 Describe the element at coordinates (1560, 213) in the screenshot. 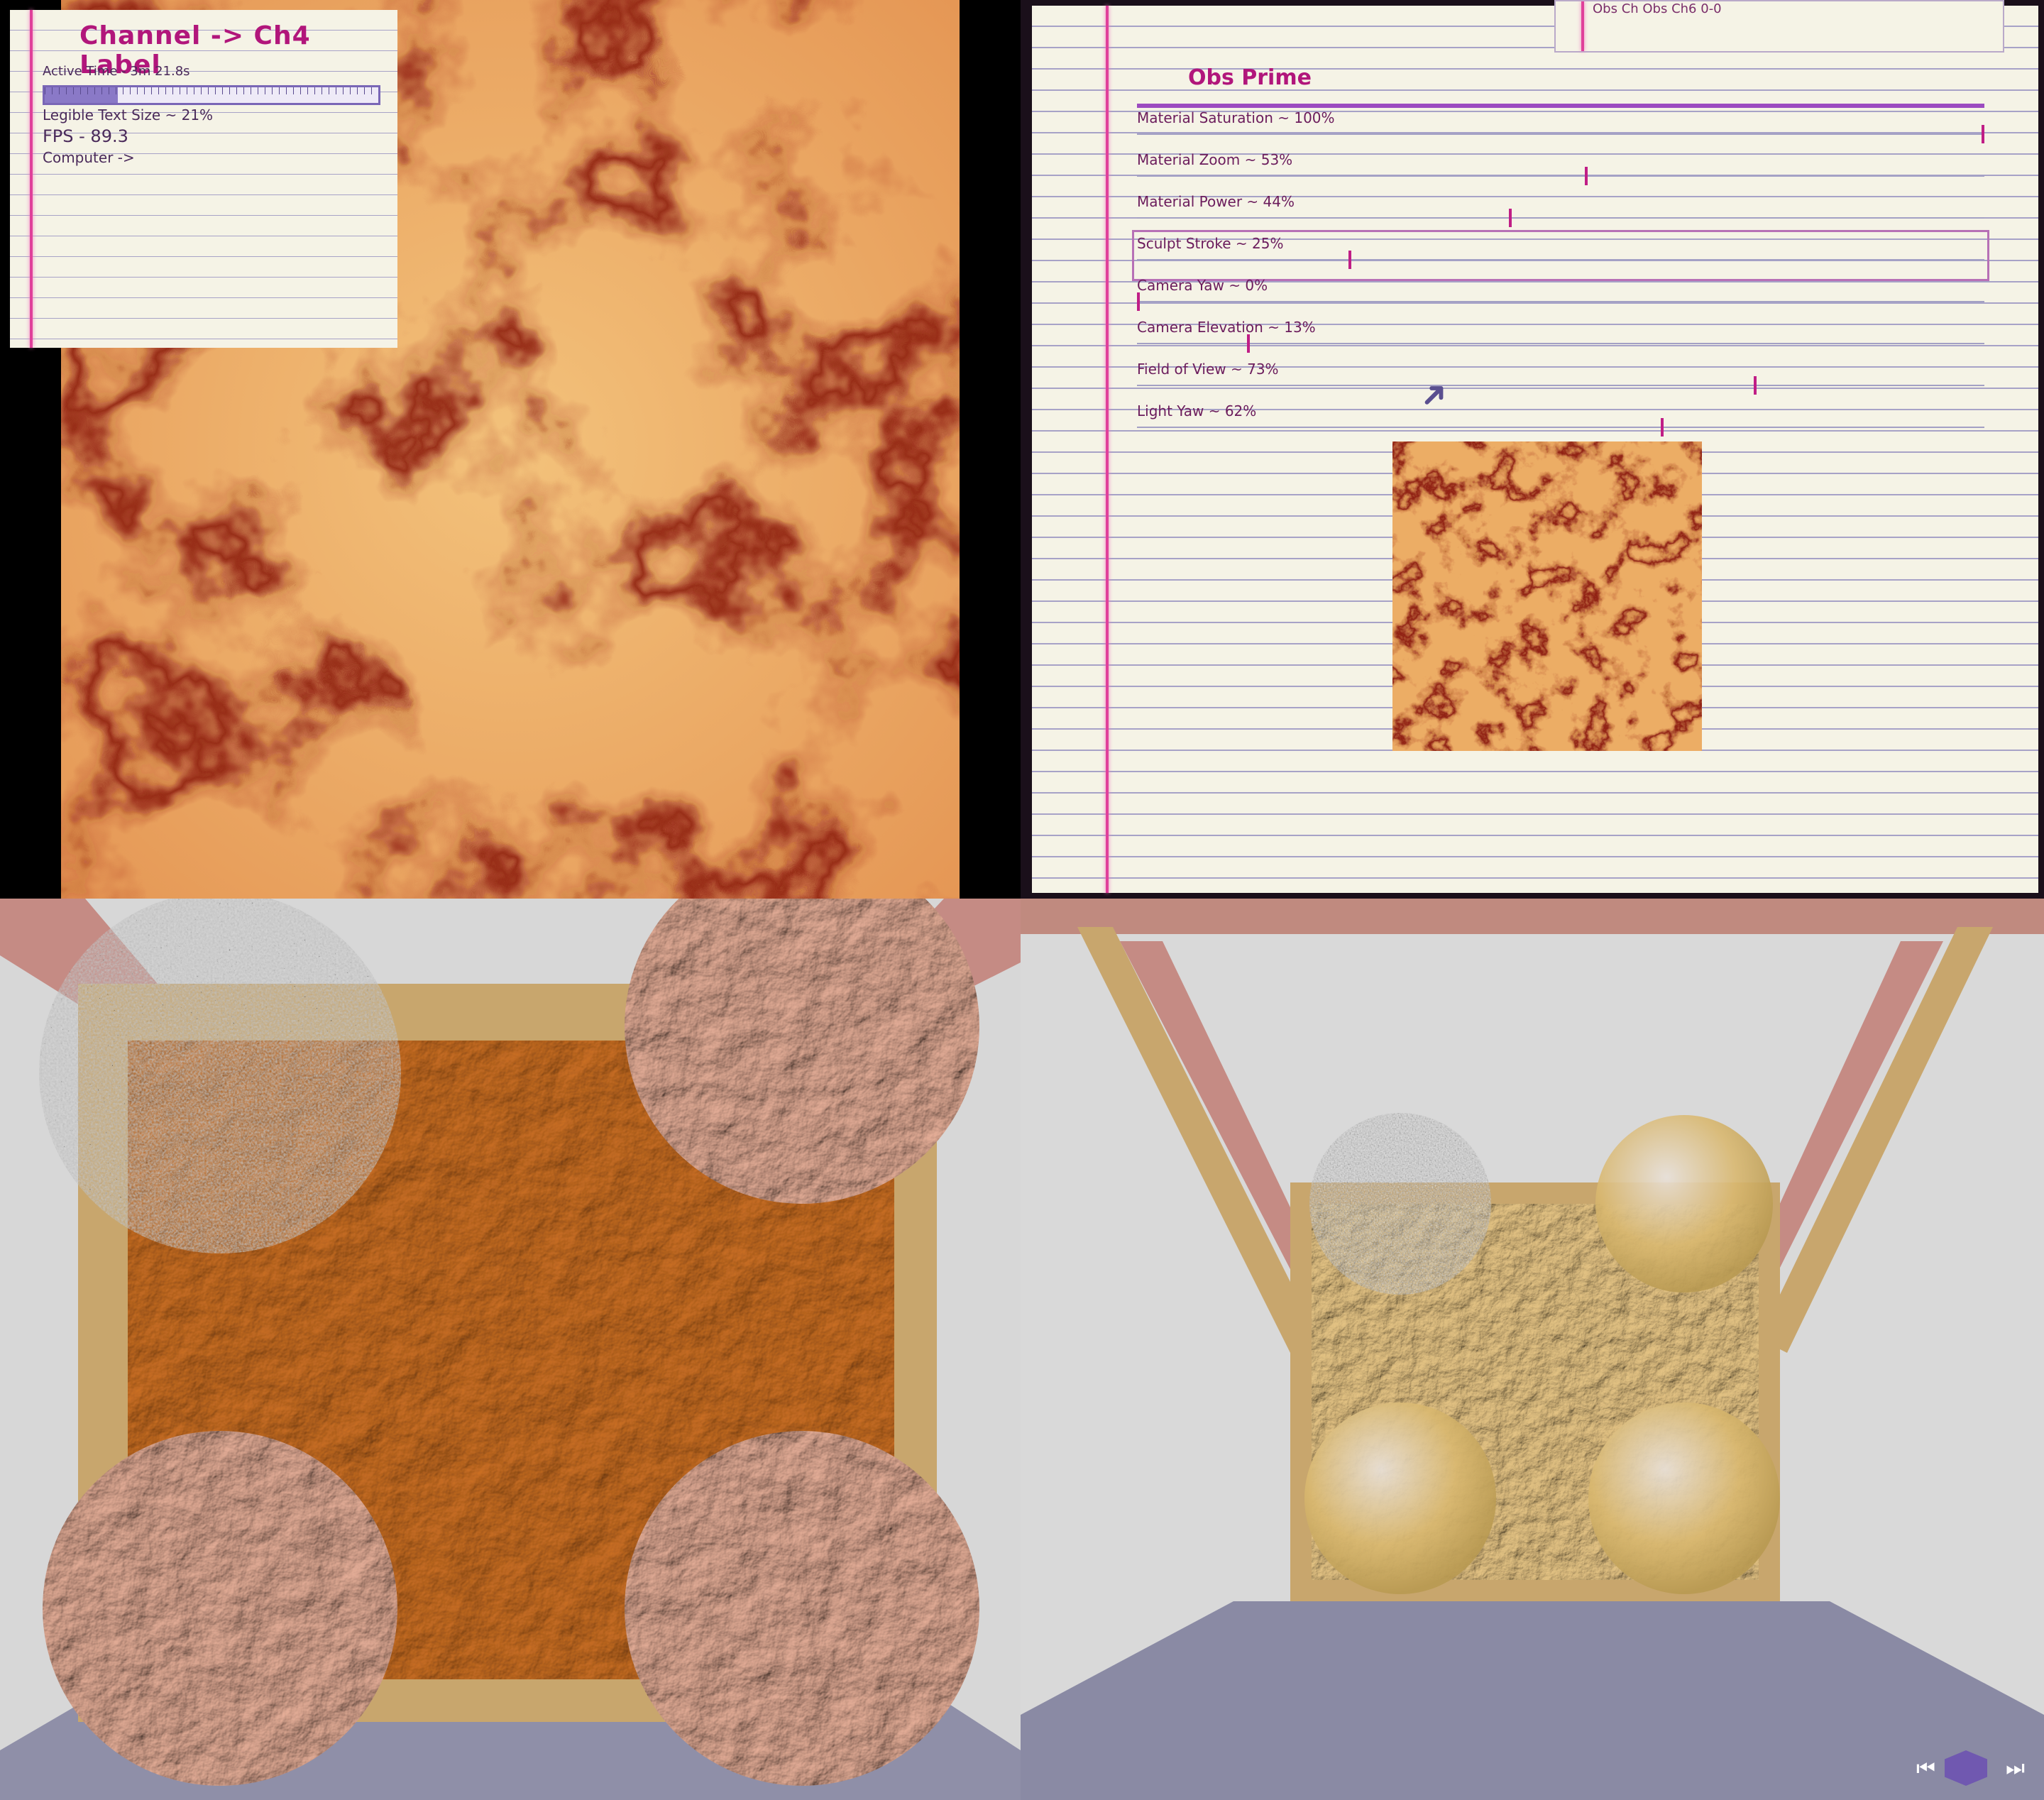

I see `slider-material-power: Material Power ~ 44%` at that location.